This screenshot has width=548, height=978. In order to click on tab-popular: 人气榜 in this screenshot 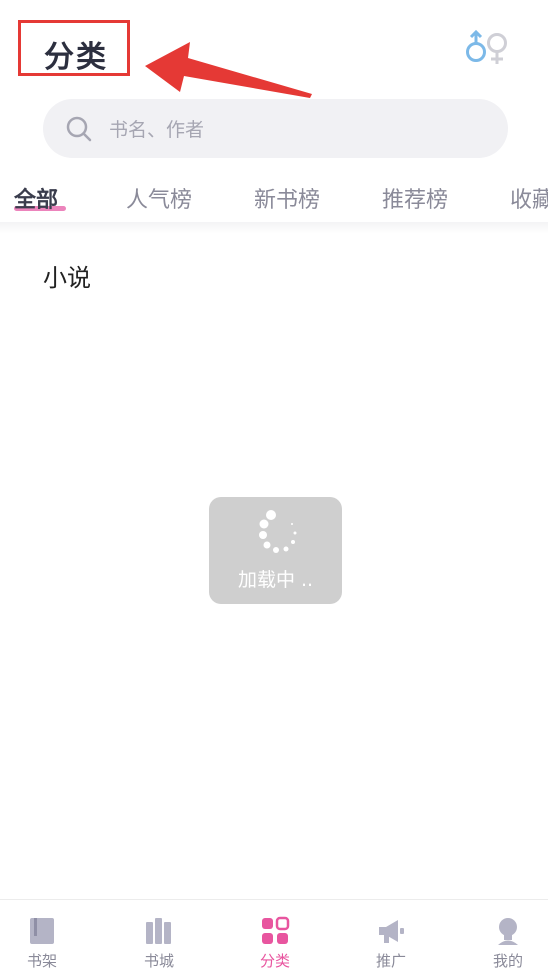, I will do `click(159, 198)`.